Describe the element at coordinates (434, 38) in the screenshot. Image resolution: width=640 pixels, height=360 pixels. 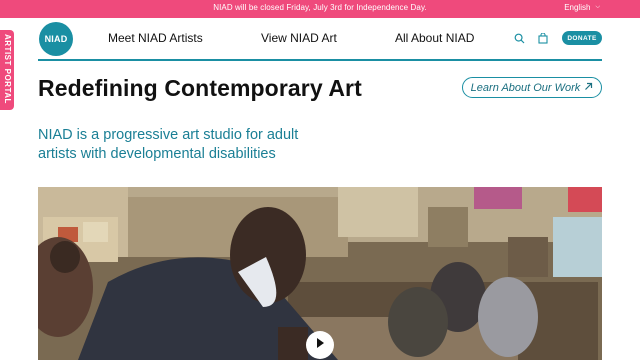
I see `nav-about: All About NIAD` at that location.